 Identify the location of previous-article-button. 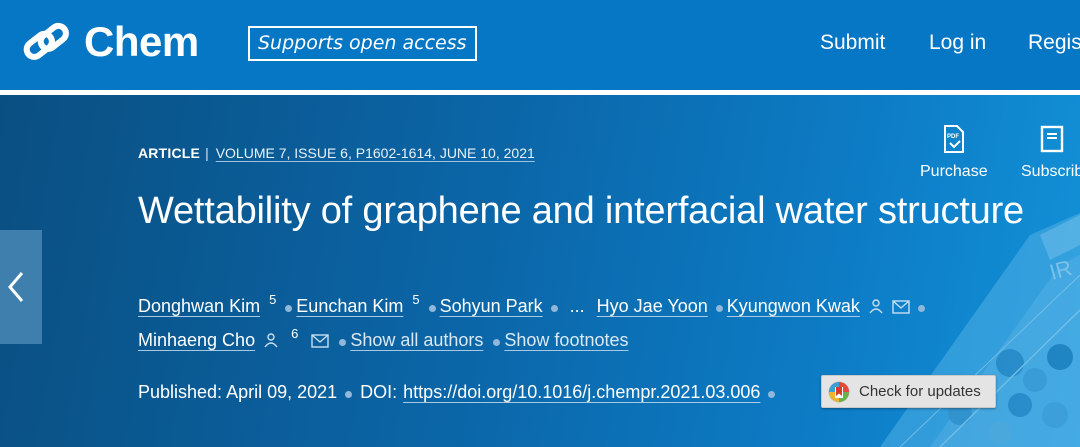
(21, 287).